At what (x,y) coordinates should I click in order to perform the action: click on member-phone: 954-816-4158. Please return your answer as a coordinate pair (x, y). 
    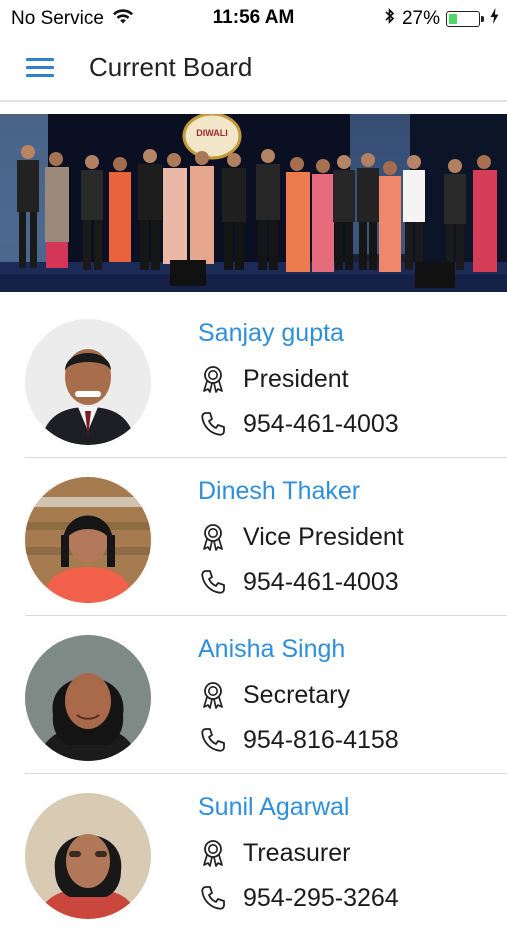
    Looking at the image, I should click on (298, 740).